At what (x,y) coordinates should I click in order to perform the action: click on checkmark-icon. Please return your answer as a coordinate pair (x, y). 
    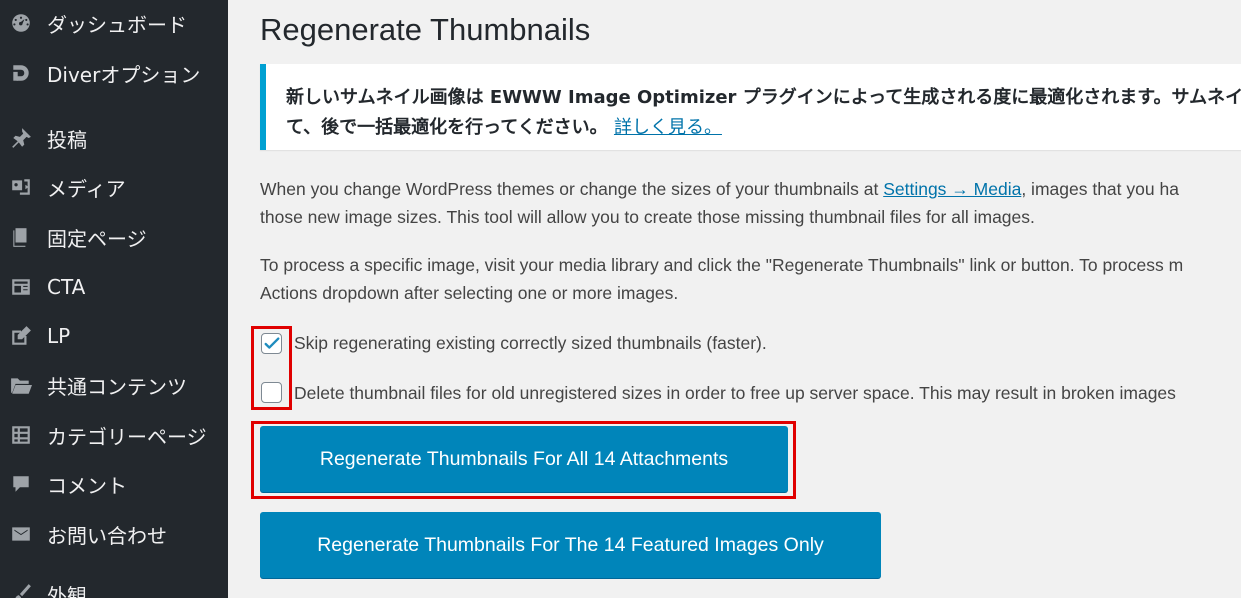
    Looking at the image, I should click on (272, 343).